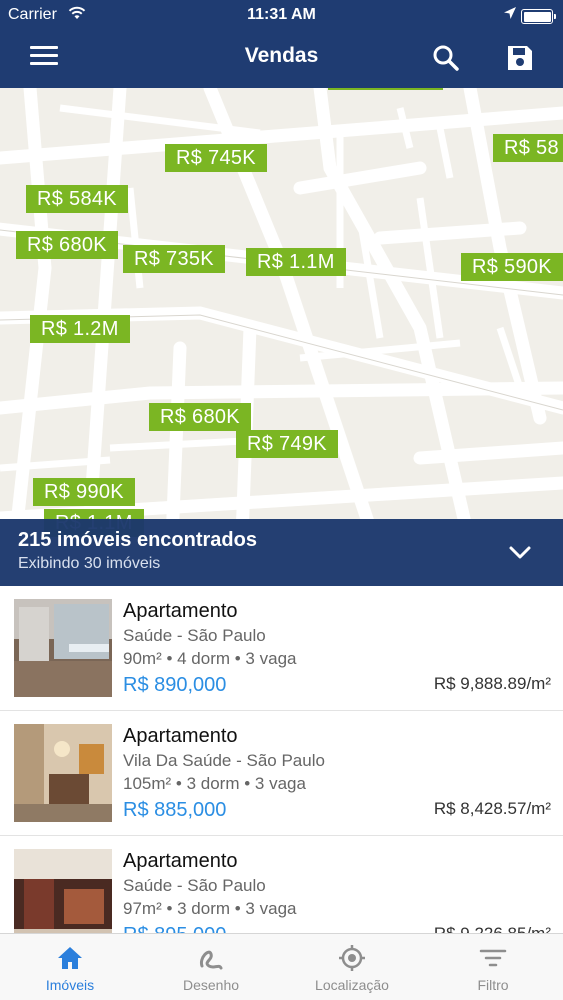 The height and width of the screenshot is (1000, 563). I want to click on price-pin: R$ 990K, so click(84, 492).